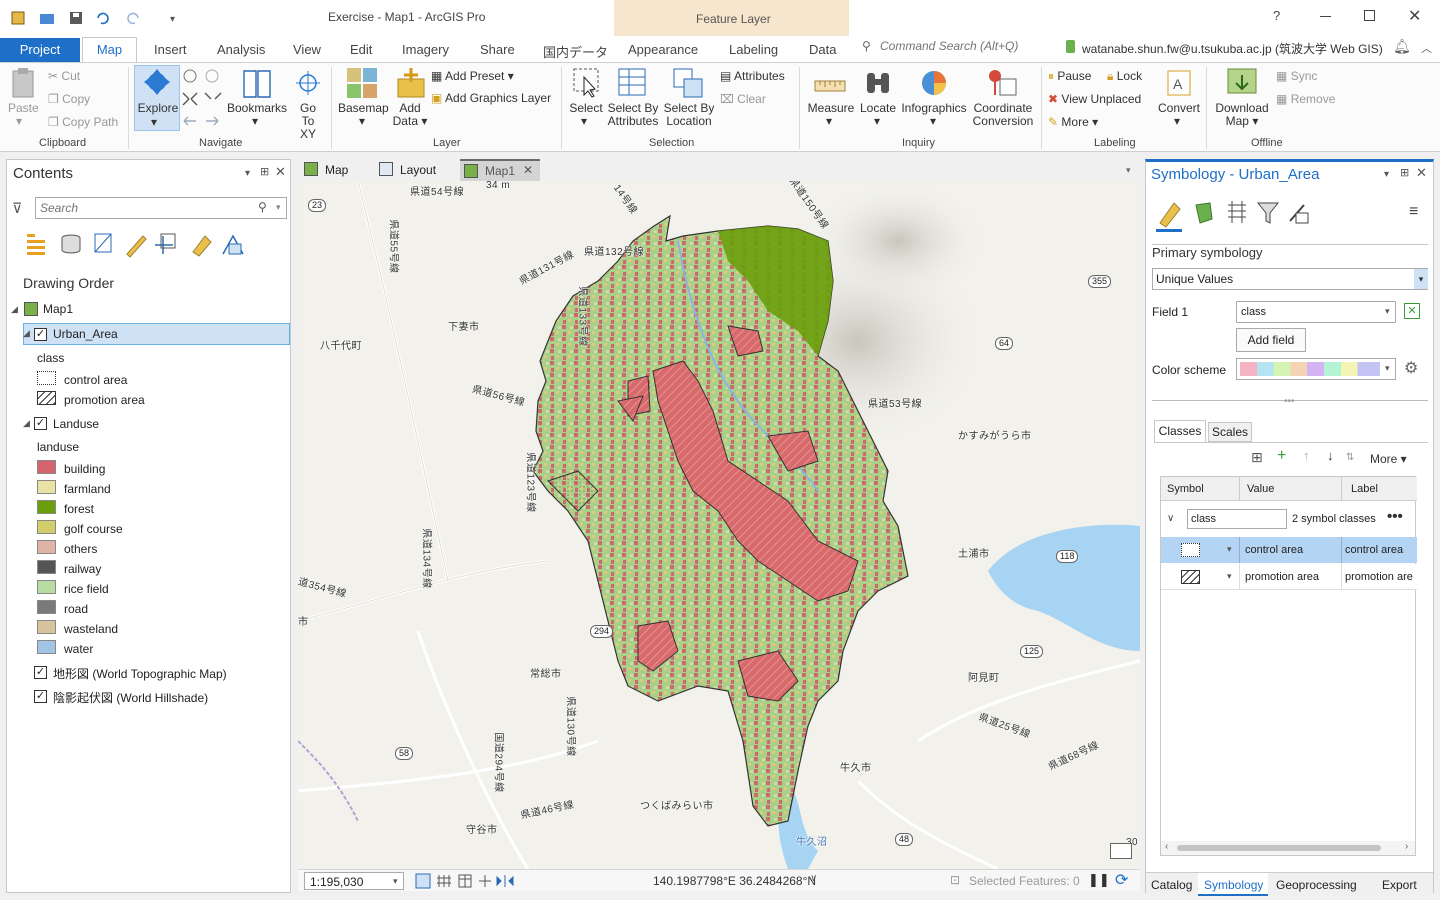 The image size is (1440, 900). Describe the element at coordinates (1121, 851) in the screenshot. I see `overview-toggle-icon` at that location.